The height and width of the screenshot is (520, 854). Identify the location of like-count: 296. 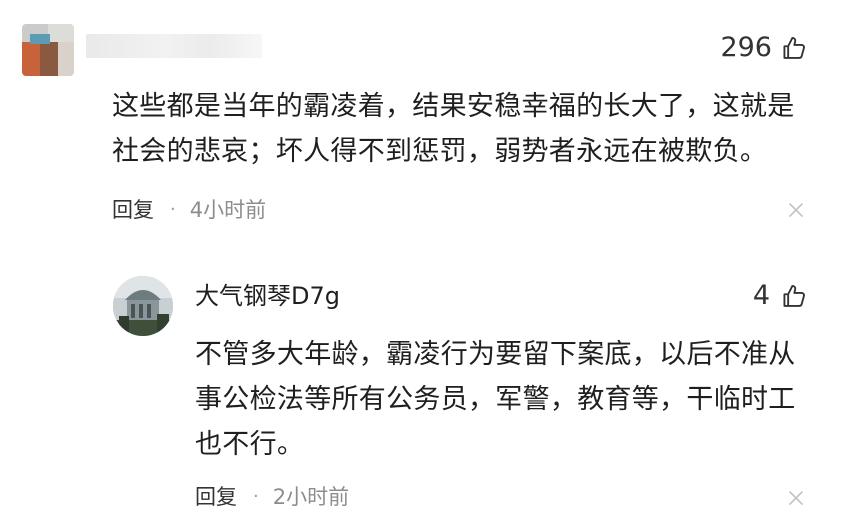
(746, 47).